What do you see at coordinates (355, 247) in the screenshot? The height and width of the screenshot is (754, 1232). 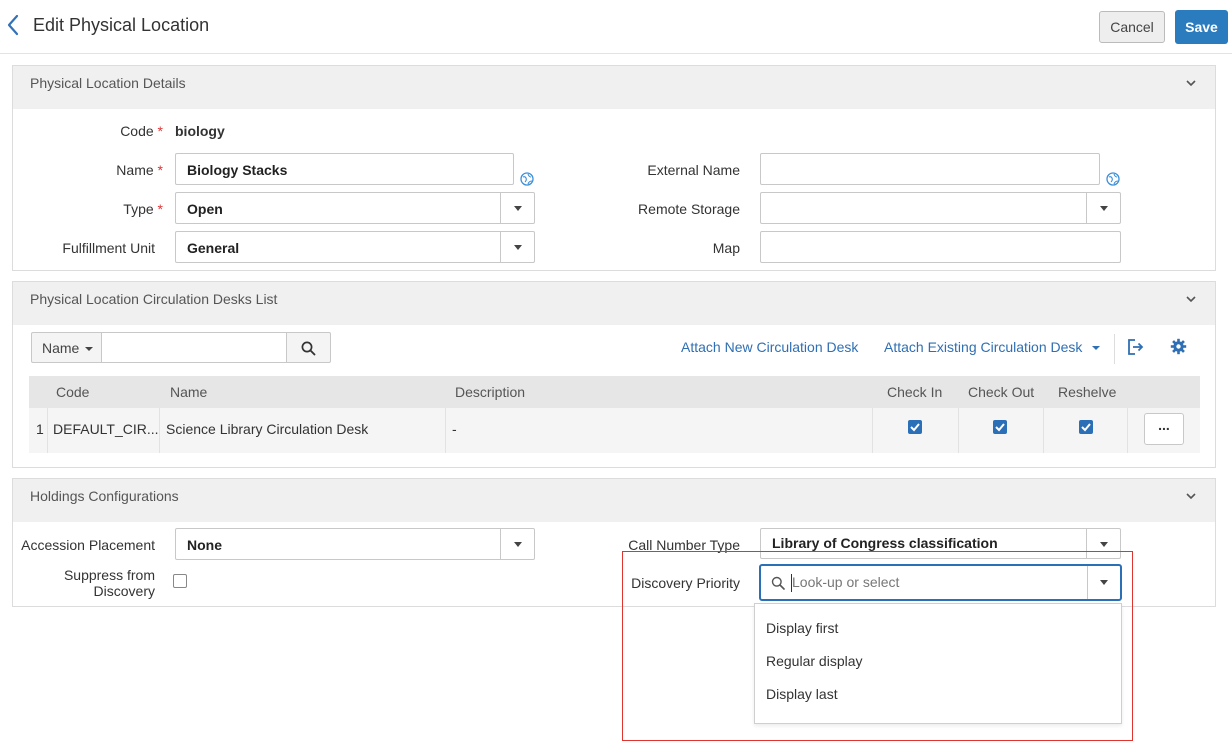 I see `fulfillment-unit-select: General` at bounding box center [355, 247].